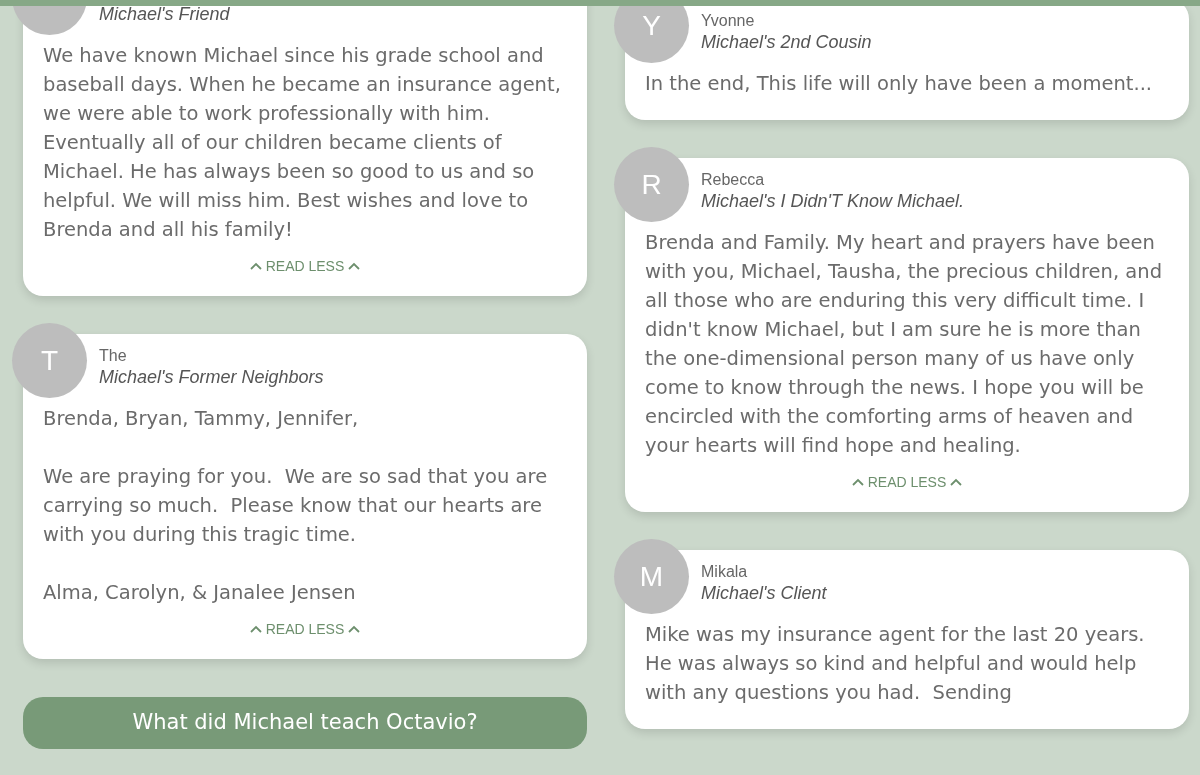 Image resolution: width=1200 pixels, height=775 pixels. What do you see at coordinates (904, 344) in the screenshot?
I see `message-text: Brenda and Family. My heart and prayers have been with you, Michael, Tausha, the precious children, and all those who are enduring this very difficult time. I didn't know Michael, but I am sure he is more than the one-dimensional person many of us have only come to know through the news. I hope you will be encircled with the comforting arms of heaven and your hearts will find hope and healing.` at bounding box center [904, 344].